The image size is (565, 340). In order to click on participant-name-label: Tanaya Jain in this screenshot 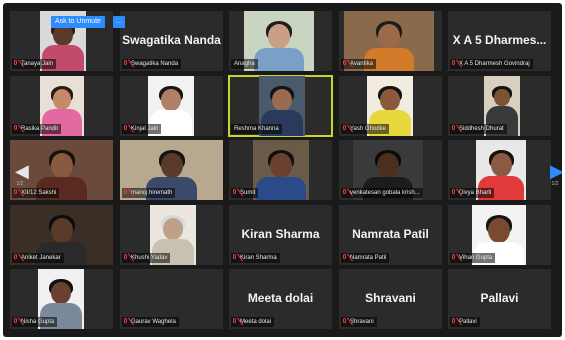, I will do `click(34, 64)`.